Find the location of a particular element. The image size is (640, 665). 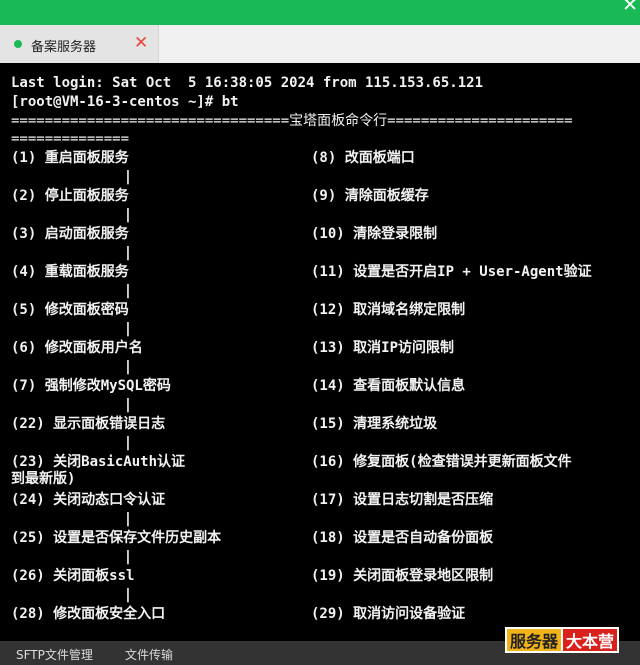

banner-line-continued: ============== is located at coordinates (70, 139).